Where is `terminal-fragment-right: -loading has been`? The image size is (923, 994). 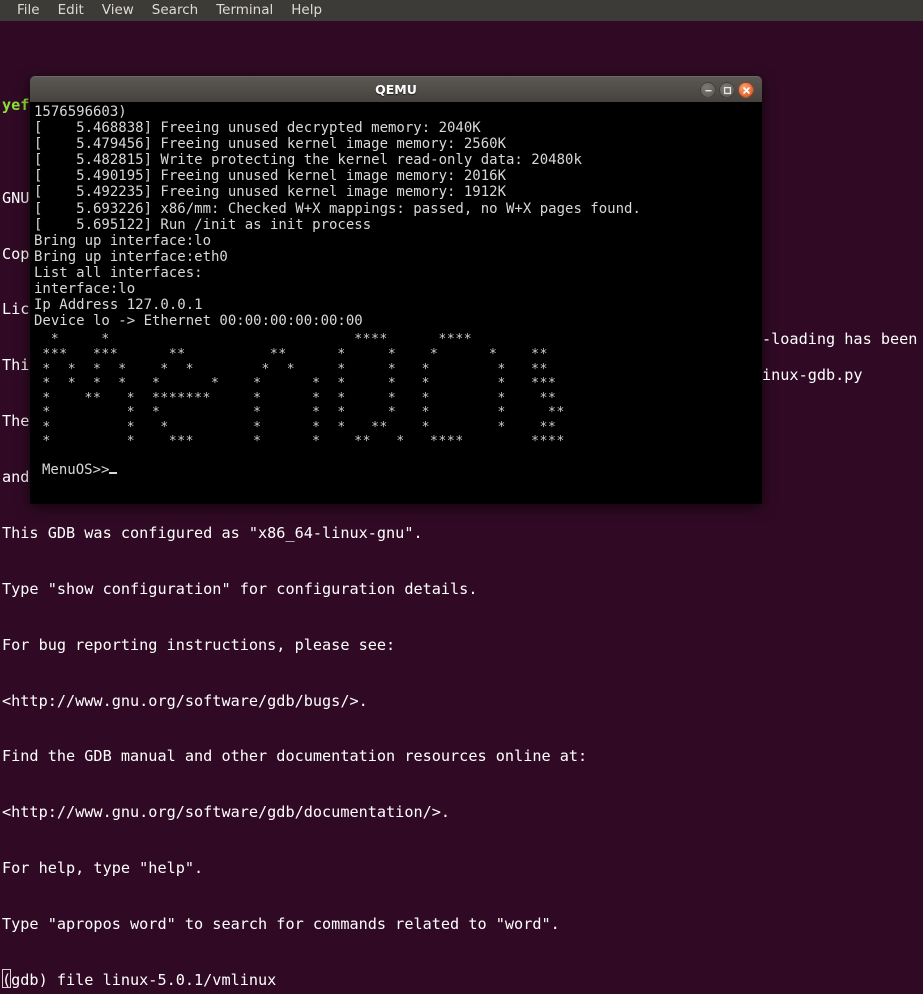 terminal-fragment-right: -loading has been is located at coordinates (840, 339).